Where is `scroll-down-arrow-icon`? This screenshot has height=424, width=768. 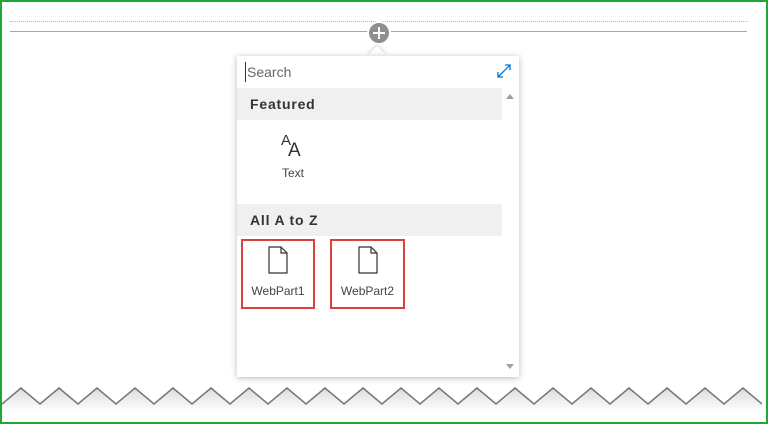
scroll-down-arrow-icon is located at coordinates (510, 366).